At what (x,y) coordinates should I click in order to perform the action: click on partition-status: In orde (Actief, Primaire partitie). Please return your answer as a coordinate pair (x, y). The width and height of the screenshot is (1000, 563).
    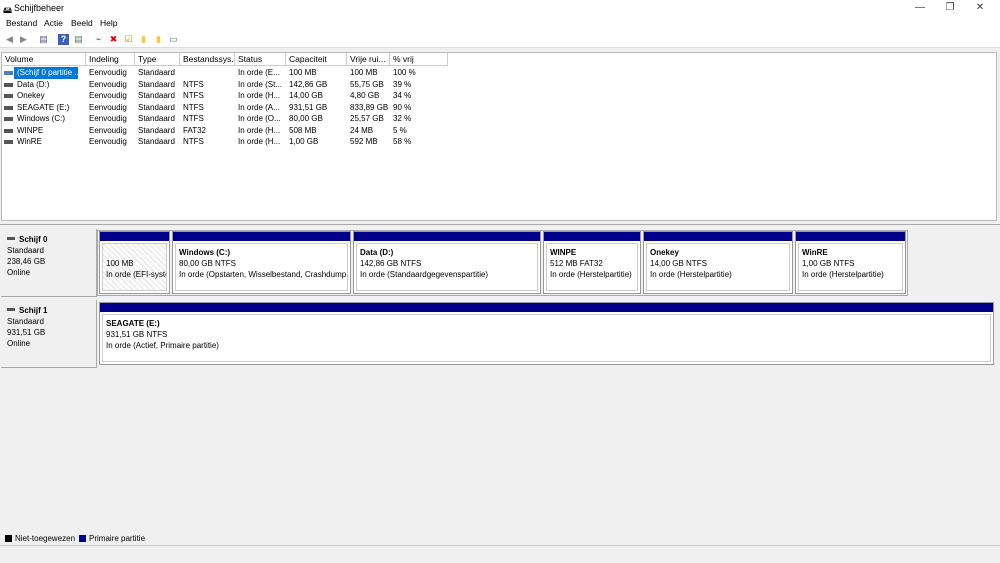
    Looking at the image, I should click on (162, 345).